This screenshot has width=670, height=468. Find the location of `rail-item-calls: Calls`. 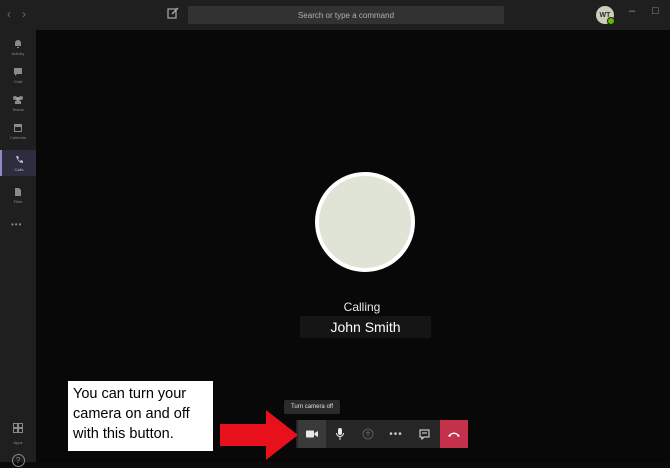

rail-item-calls: Calls is located at coordinates (18, 163).